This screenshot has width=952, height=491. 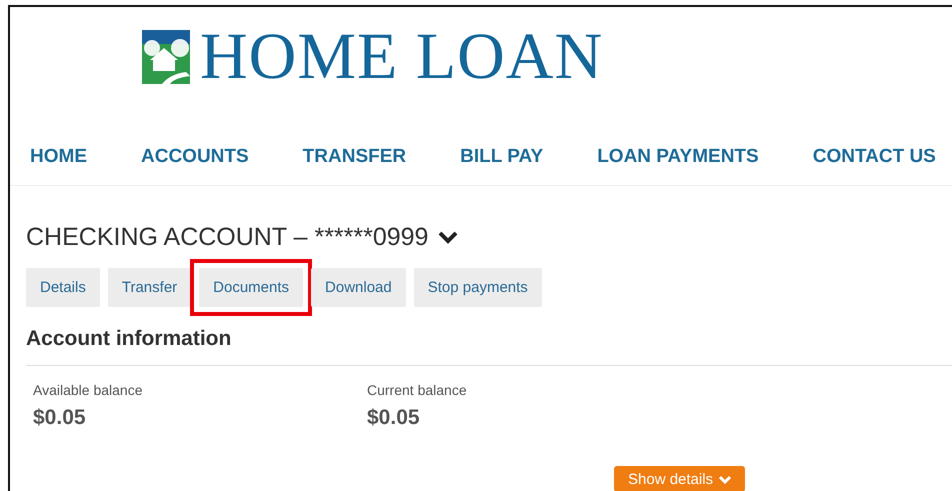 What do you see at coordinates (251, 287) in the screenshot?
I see `tab-button: Documents` at bounding box center [251, 287].